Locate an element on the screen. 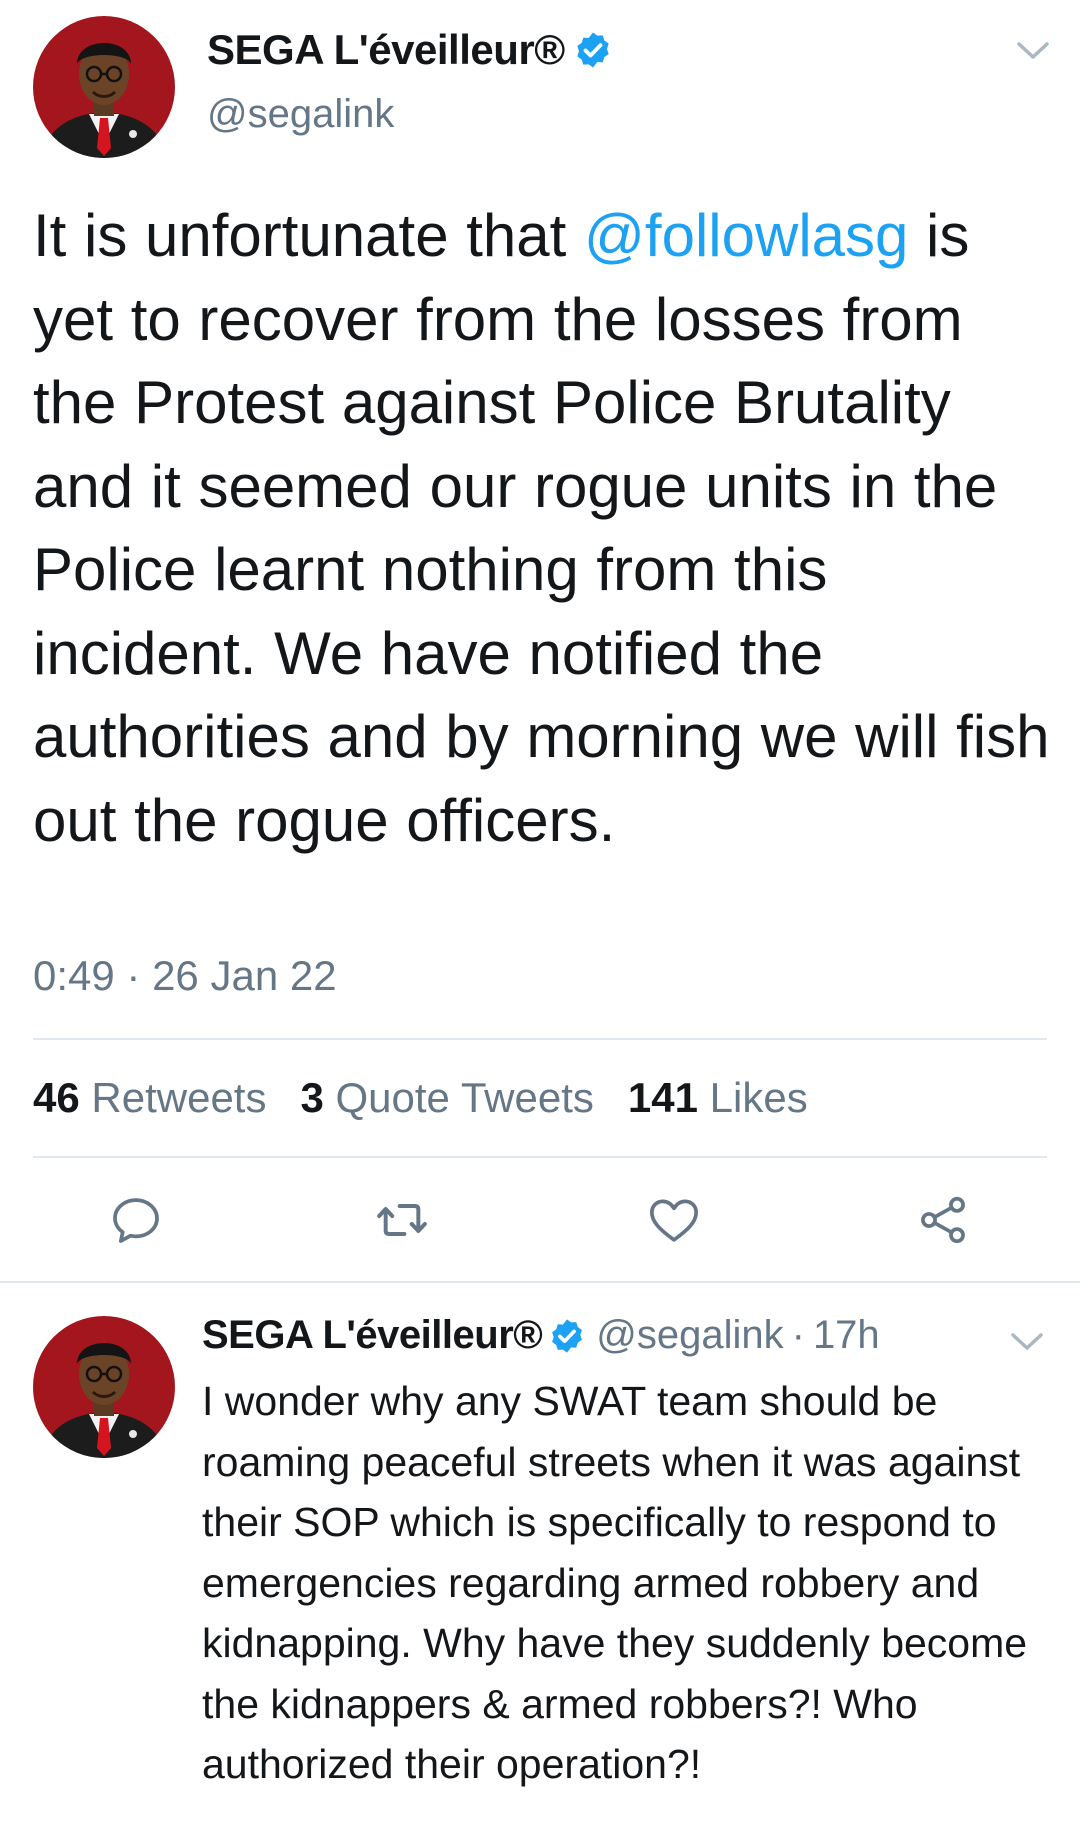  like-icon is located at coordinates (674, 1220).